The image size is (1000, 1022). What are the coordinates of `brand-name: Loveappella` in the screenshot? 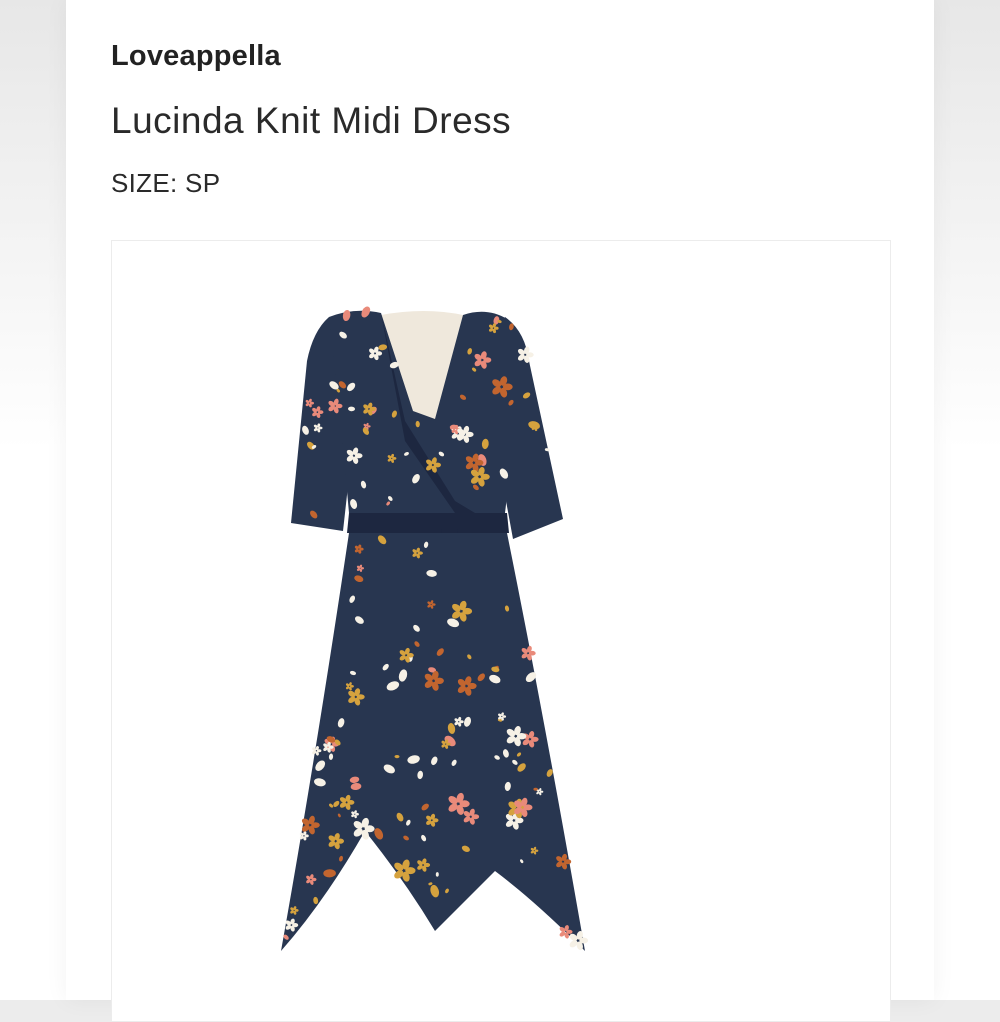 It's located at (196, 56).